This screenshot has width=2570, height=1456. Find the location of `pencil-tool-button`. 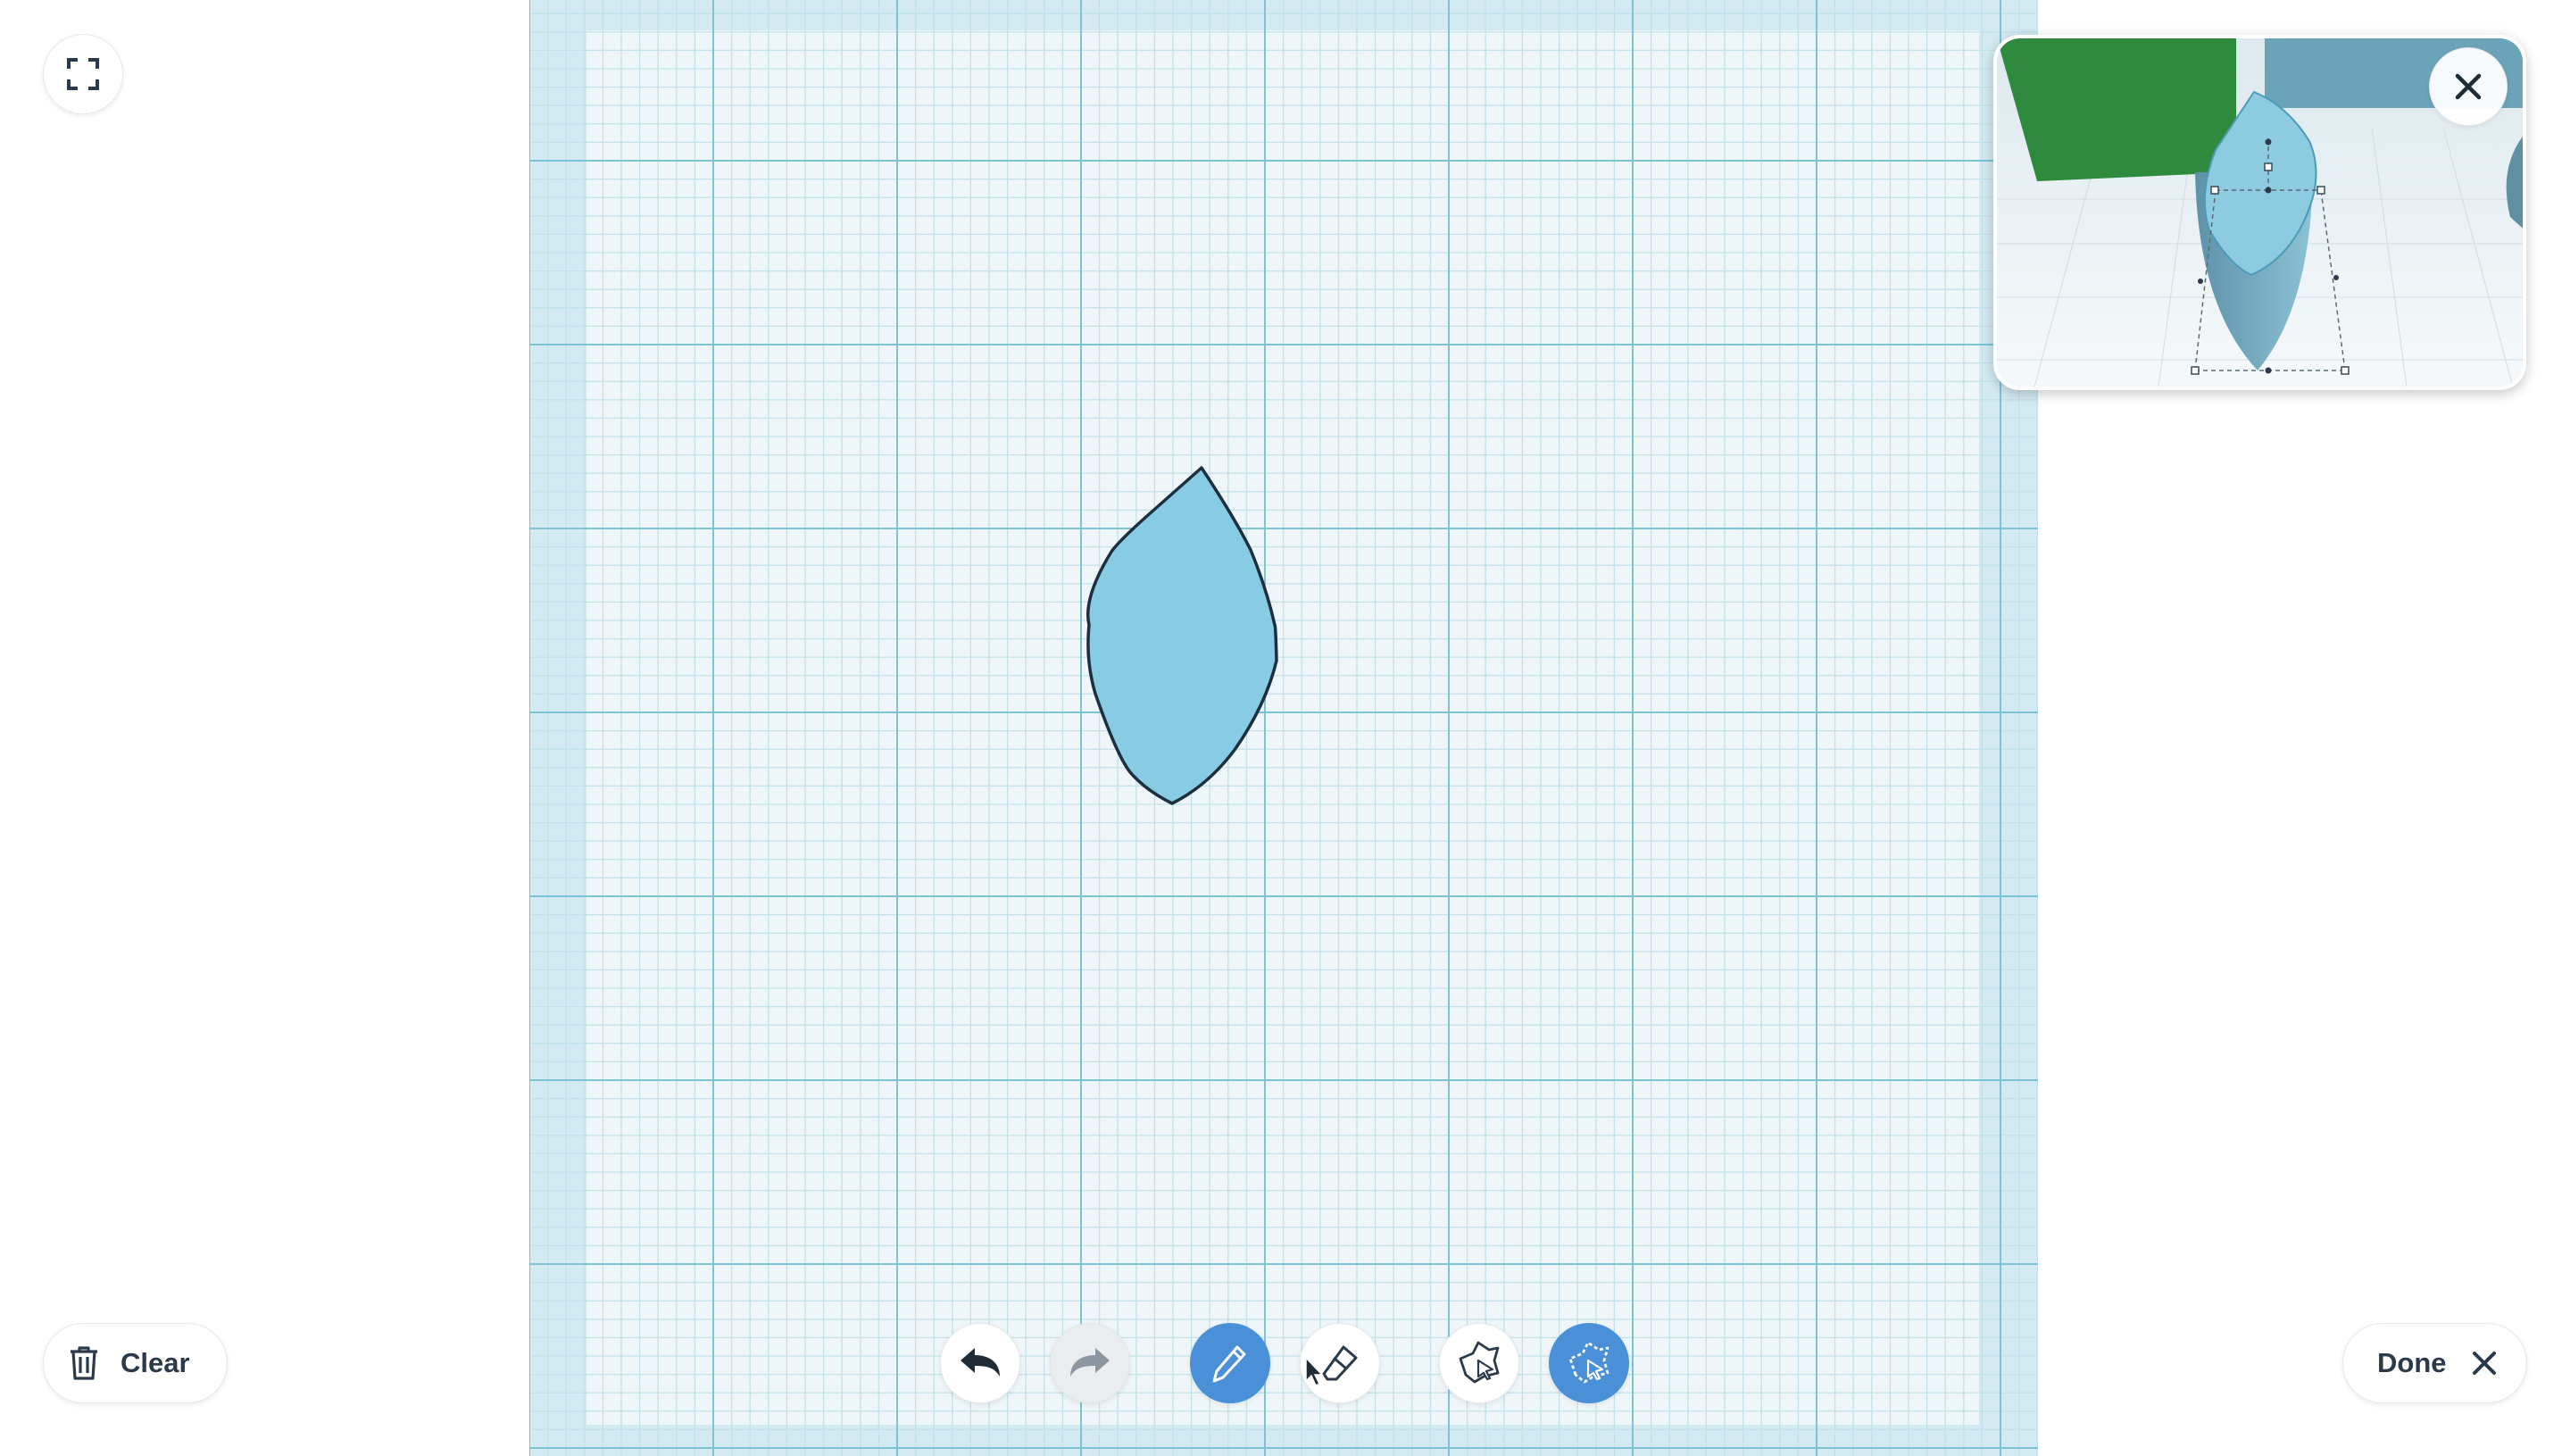

pencil-tool-button is located at coordinates (1230, 1363).